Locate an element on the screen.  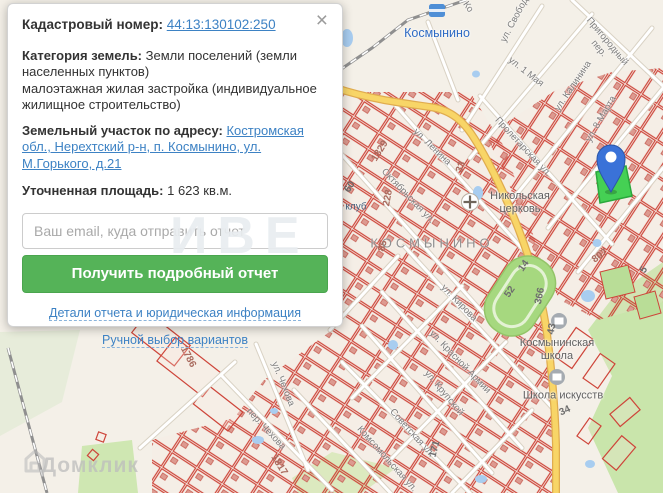
area-value: 1 623 кв.м. is located at coordinates (200, 190).